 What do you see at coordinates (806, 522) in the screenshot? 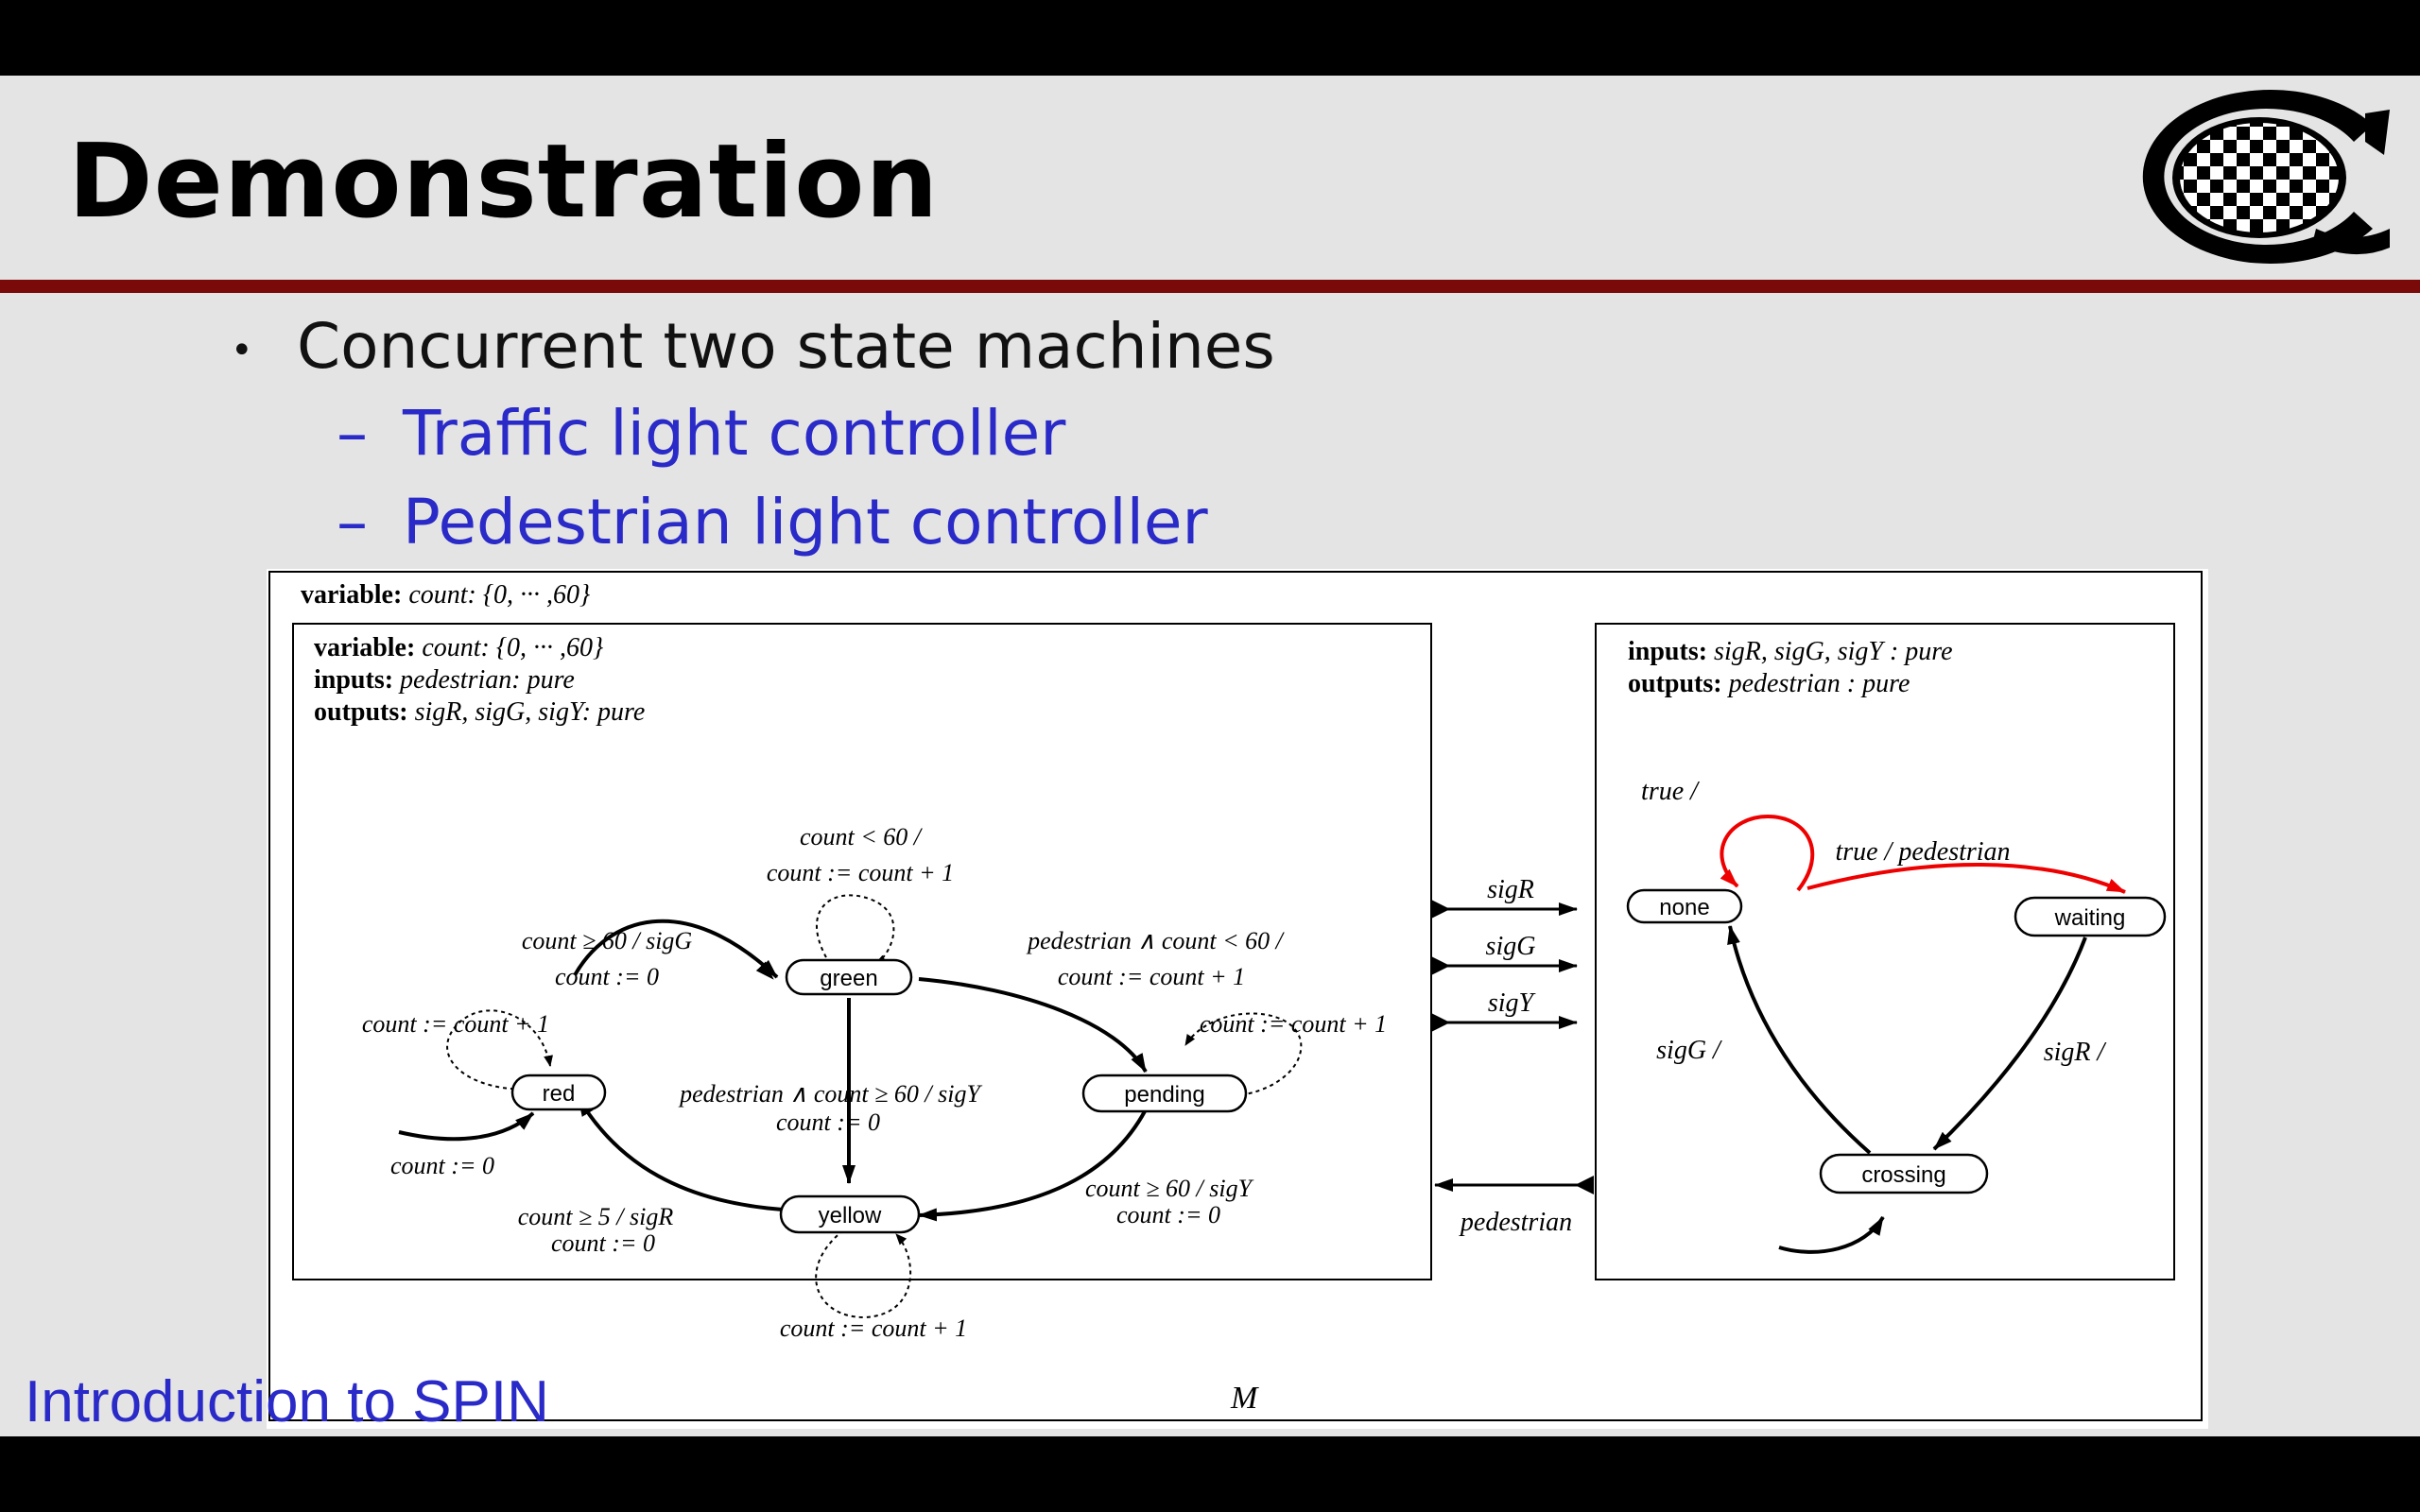
I see `subbullet-text: Pedestrian light controller` at bounding box center [806, 522].